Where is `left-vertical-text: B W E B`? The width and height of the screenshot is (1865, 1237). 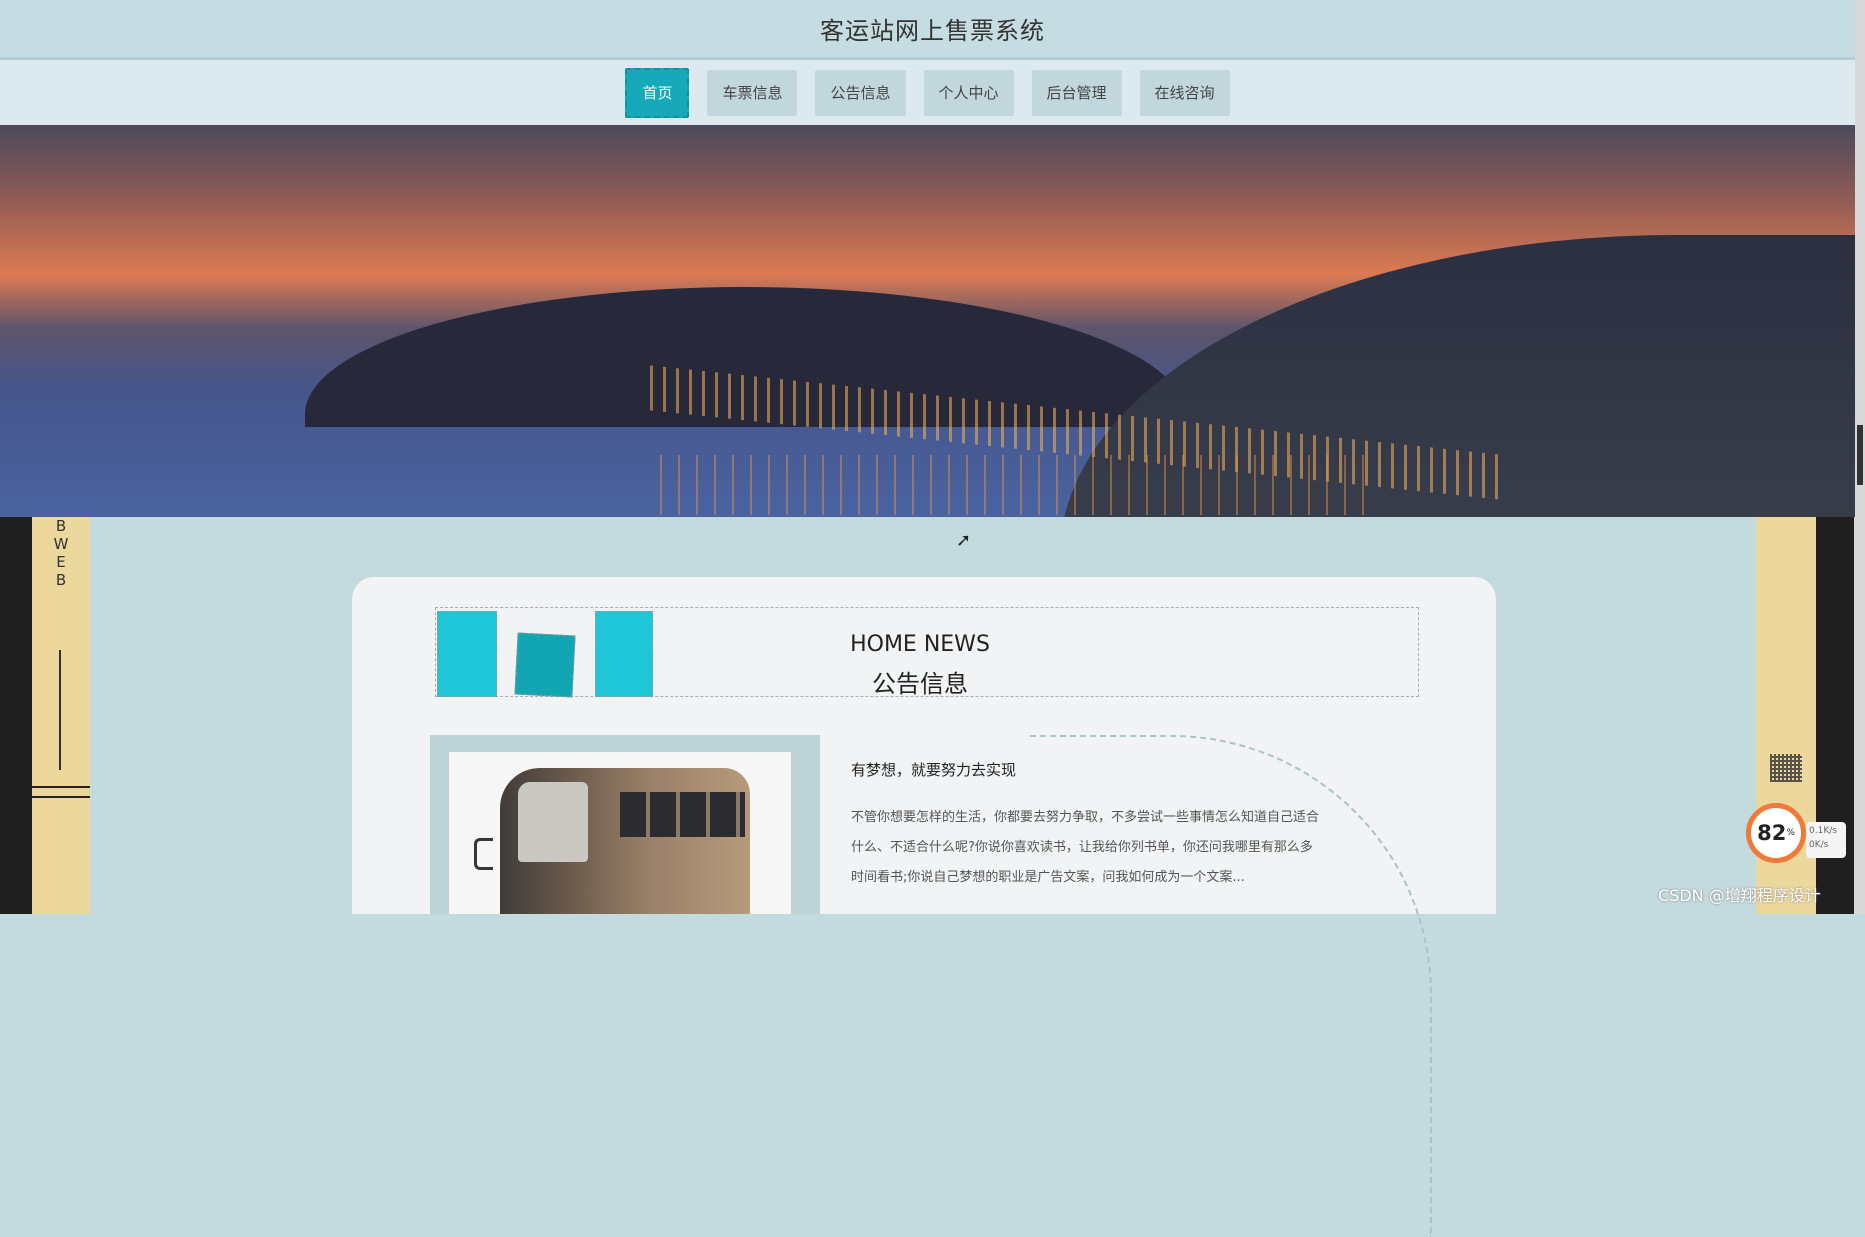
left-vertical-text: B W E B is located at coordinates (61, 553).